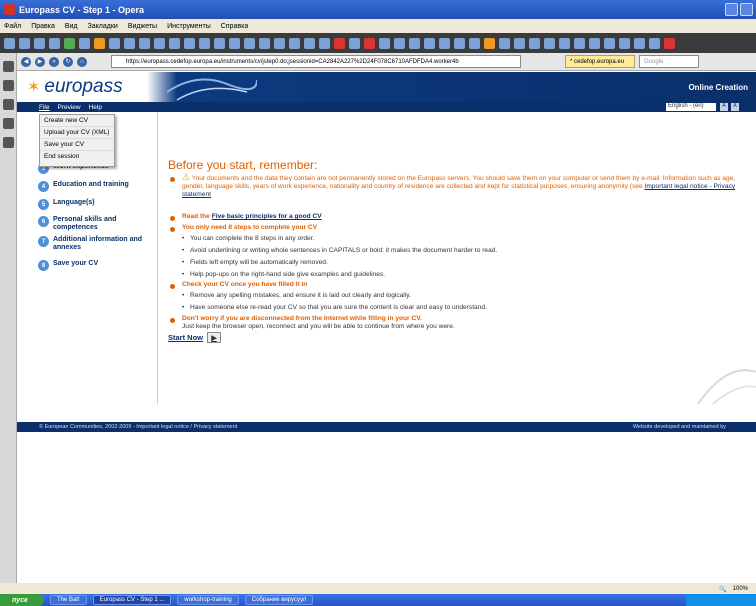 This screenshot has width=756, height=606. What do you see at coordinates (378, 43) in the screenshot?
I see `tab-toolbar` at bounding box center [378, 43].